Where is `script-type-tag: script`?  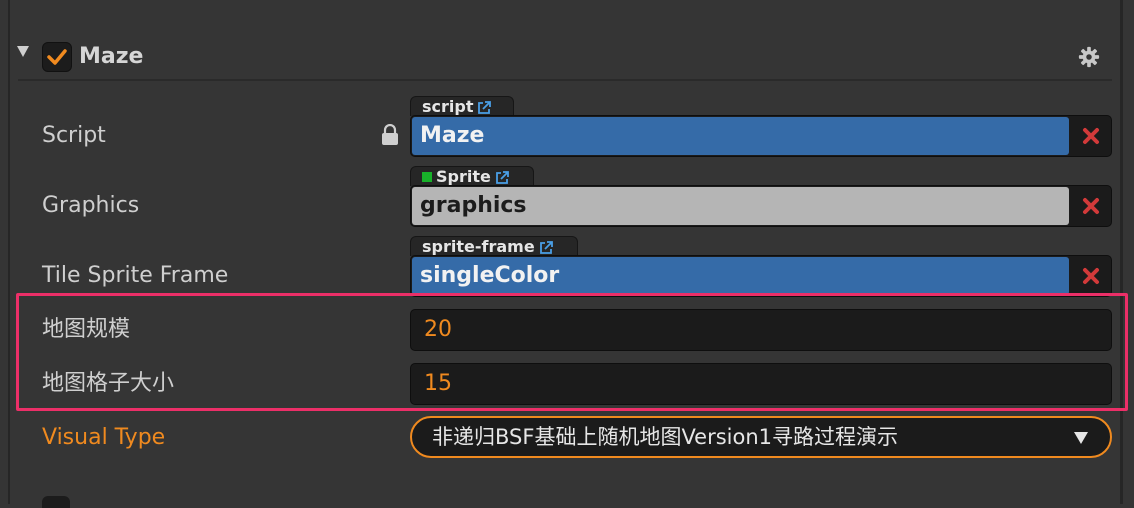 script-type-tag: script is located at coordinates (462, 106).